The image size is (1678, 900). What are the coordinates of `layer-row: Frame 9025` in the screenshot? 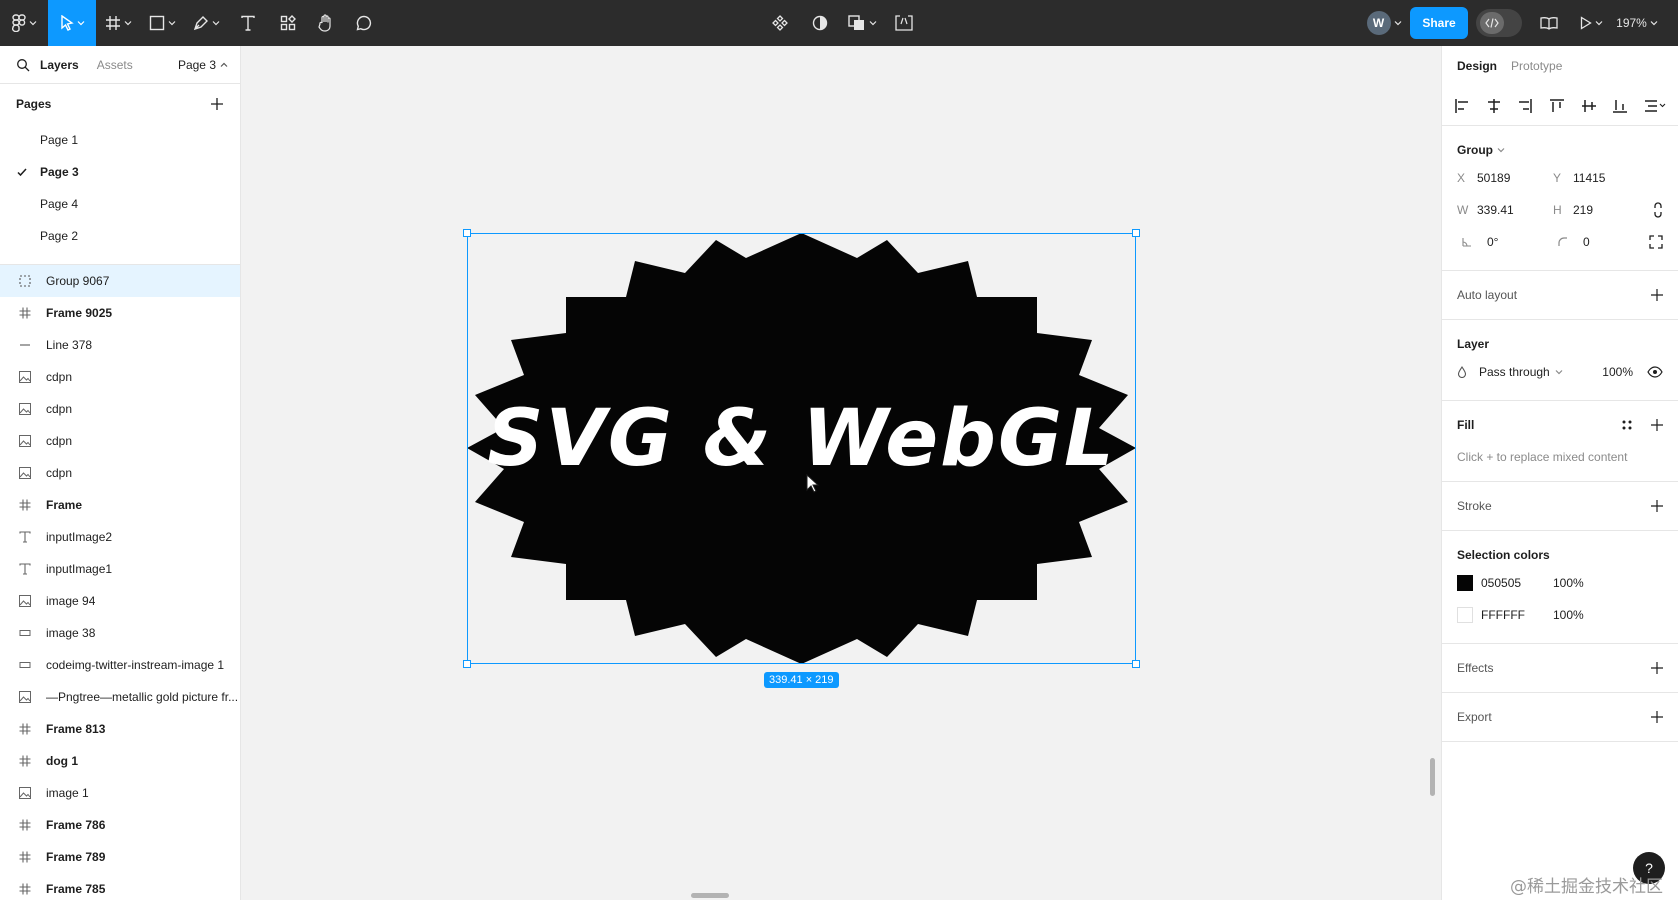 It's located at (120, 313).